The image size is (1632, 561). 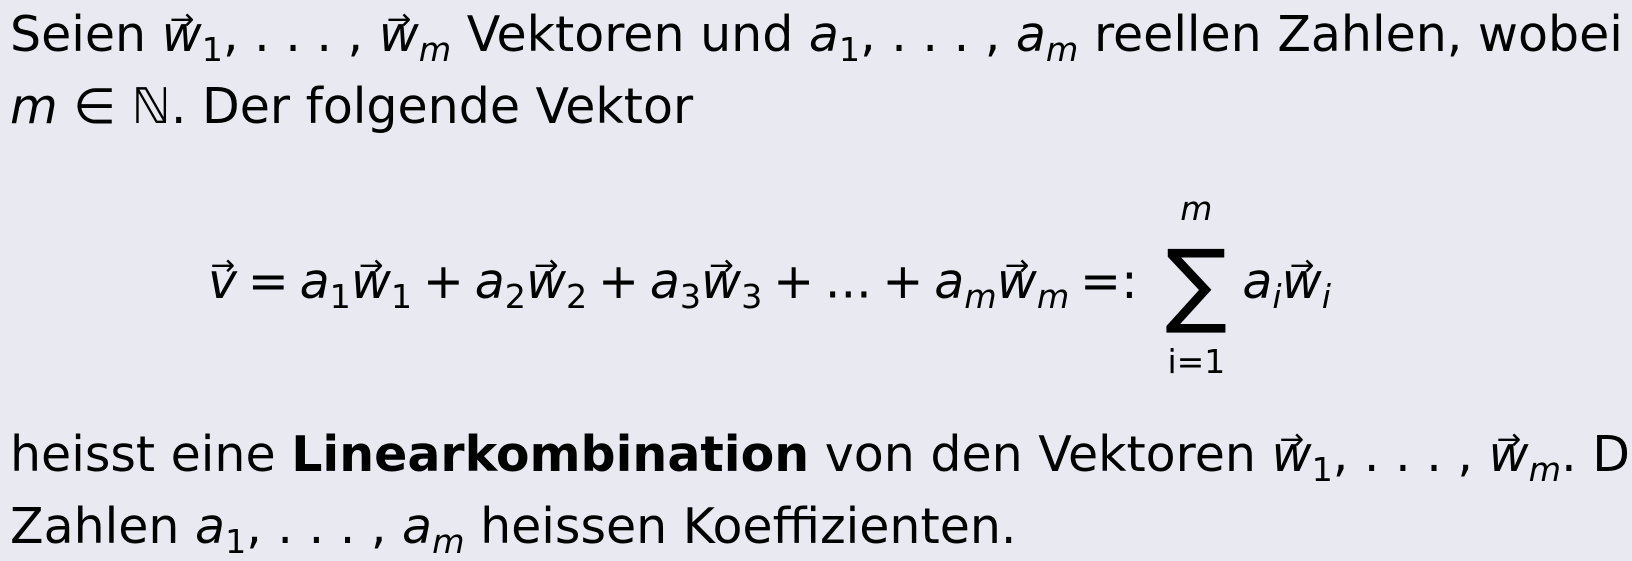 What do you see at coordinates (1287, 282) in the screenshot?
I see `term-aiwi: ai → wi` at bounding box center [1287, 282].